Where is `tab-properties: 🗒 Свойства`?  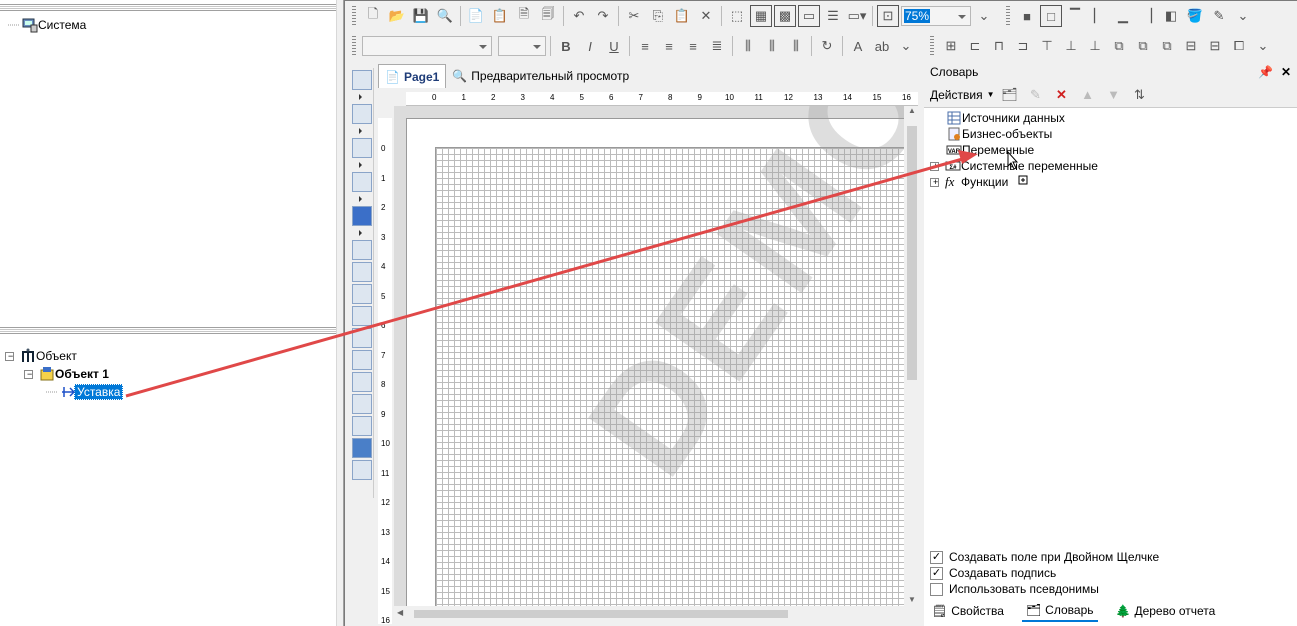
tab-properties: 🗒 Свойства is located at coordinates (968, 611).